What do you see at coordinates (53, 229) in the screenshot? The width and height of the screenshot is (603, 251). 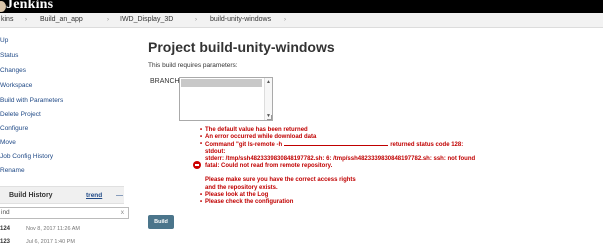 I see `build-date: Nov 8, 2017 11:26 AM` at bounding box center [53, 229].